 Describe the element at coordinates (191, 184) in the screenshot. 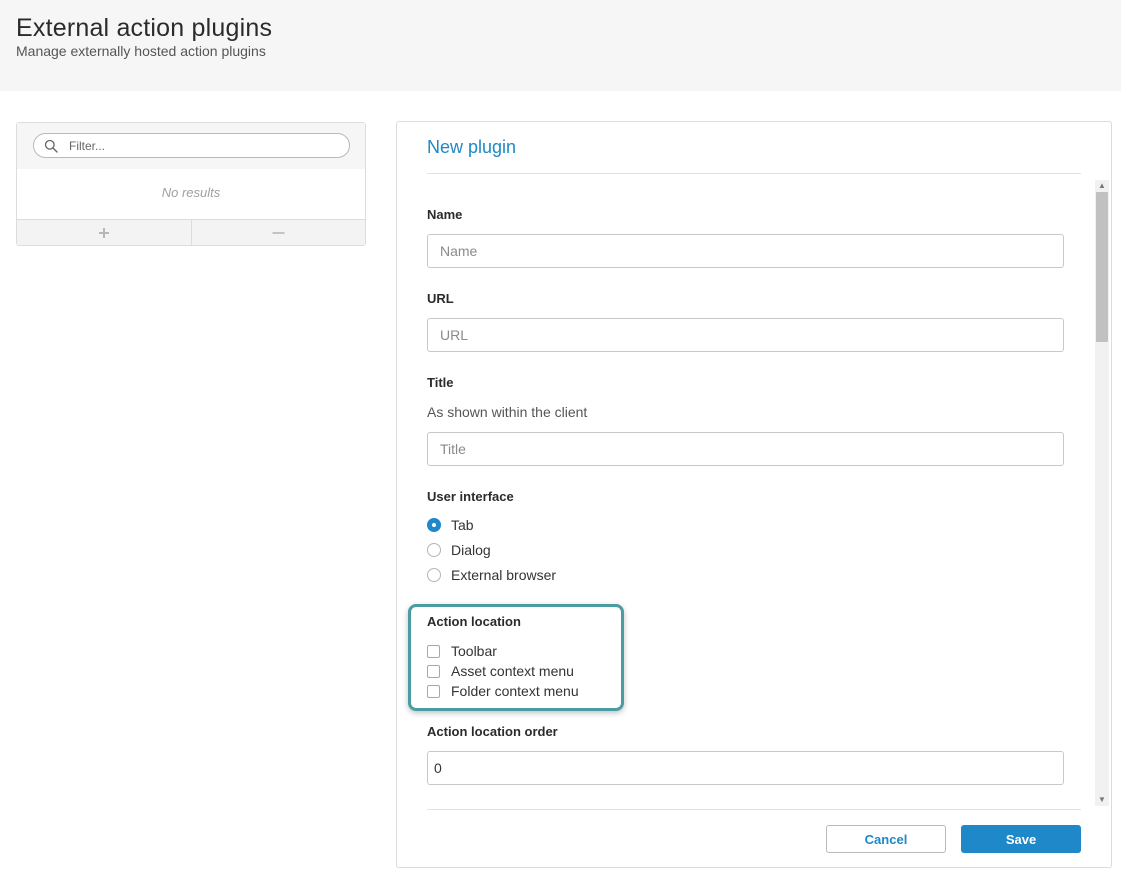

I see `plugin-list-panel: No results` at that location.